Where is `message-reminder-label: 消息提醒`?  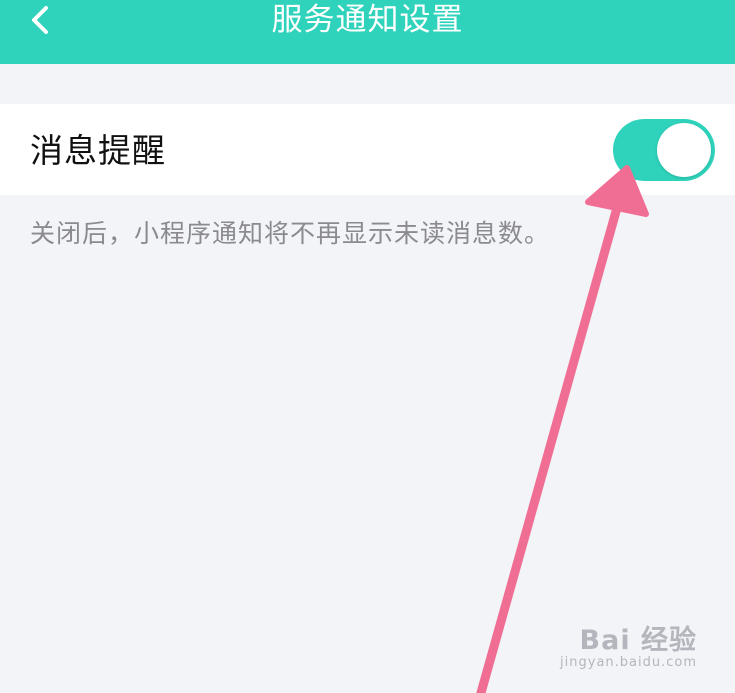
message-reminder-label: 消息提醒 is located at coordinates (98, 150).